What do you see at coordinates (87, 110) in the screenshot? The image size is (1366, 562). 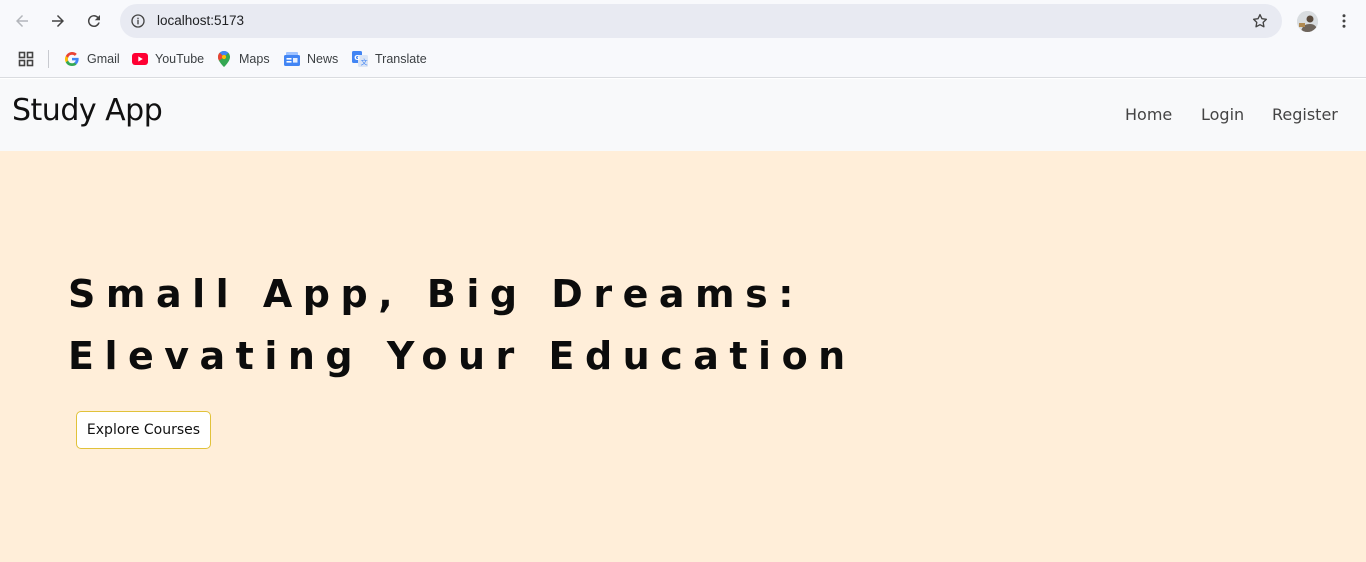 I see `site-brand: Study App` at bounding box center [87, 110].